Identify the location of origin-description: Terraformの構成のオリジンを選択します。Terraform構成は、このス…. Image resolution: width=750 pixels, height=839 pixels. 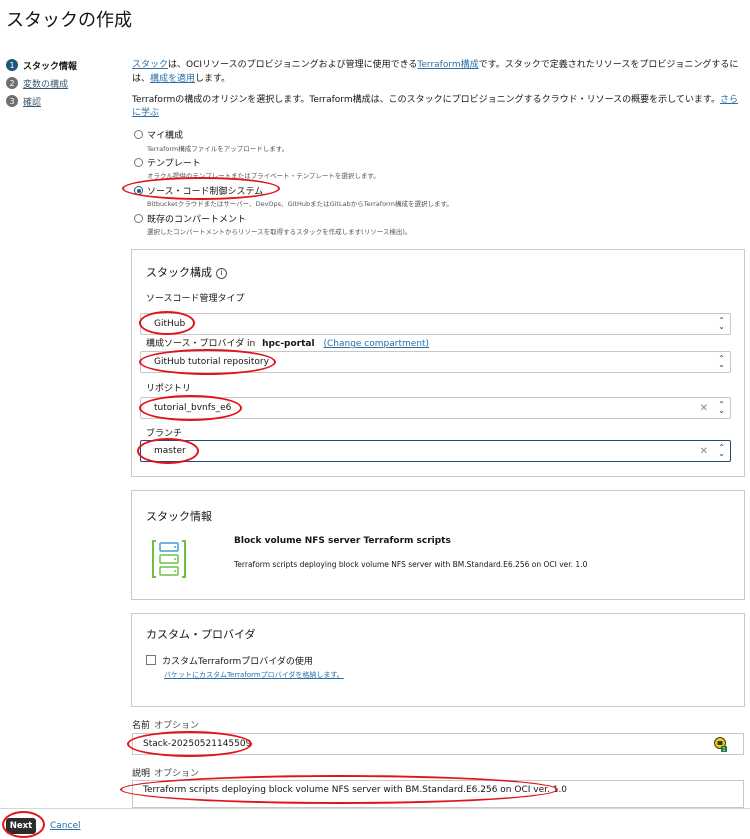
(438, 107).